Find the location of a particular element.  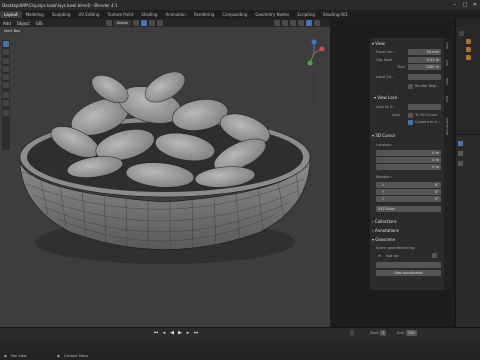

geoscene-header: ▾ Geoscene is located at coordinates (383, 239).